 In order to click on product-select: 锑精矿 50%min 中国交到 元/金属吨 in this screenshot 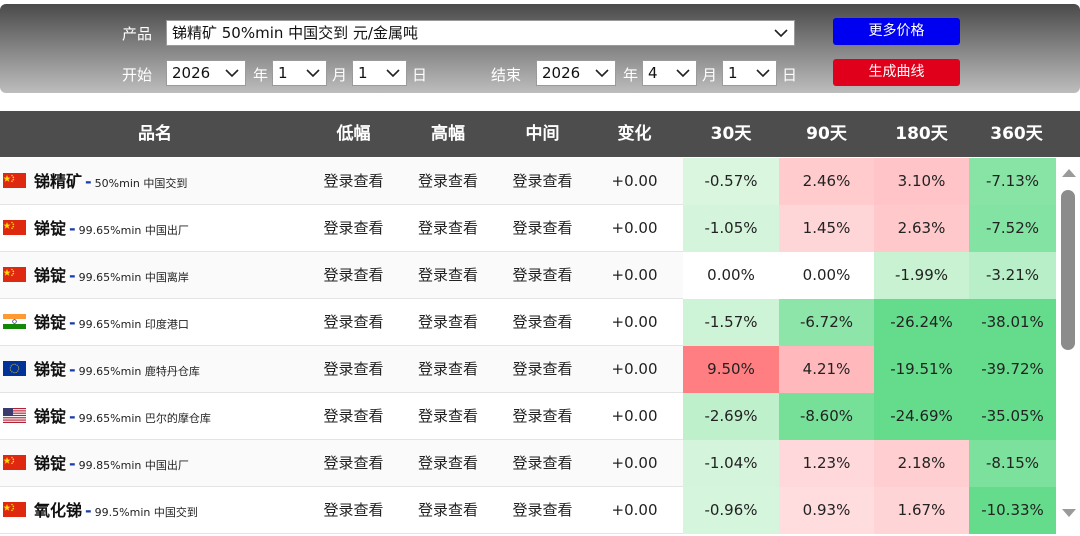, I will do `click(480, 33)`.